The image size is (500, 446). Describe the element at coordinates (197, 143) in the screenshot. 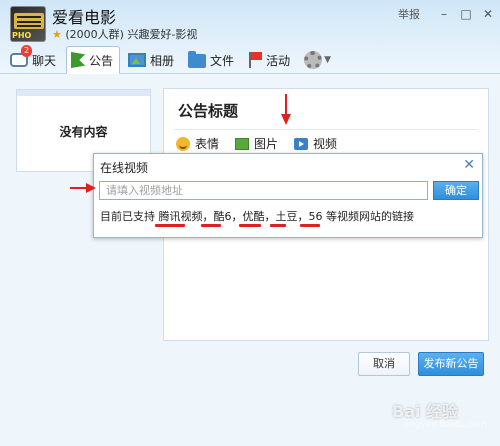

I see `emoji-button: 表情` at that location.